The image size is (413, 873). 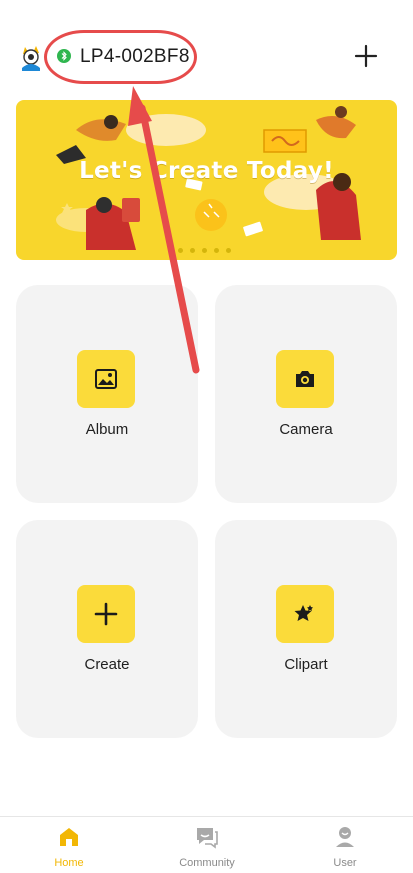 What do you see at coordinates (305, 614) in the screenshot?
I see `star-icon` at bounding box center [305, 614].